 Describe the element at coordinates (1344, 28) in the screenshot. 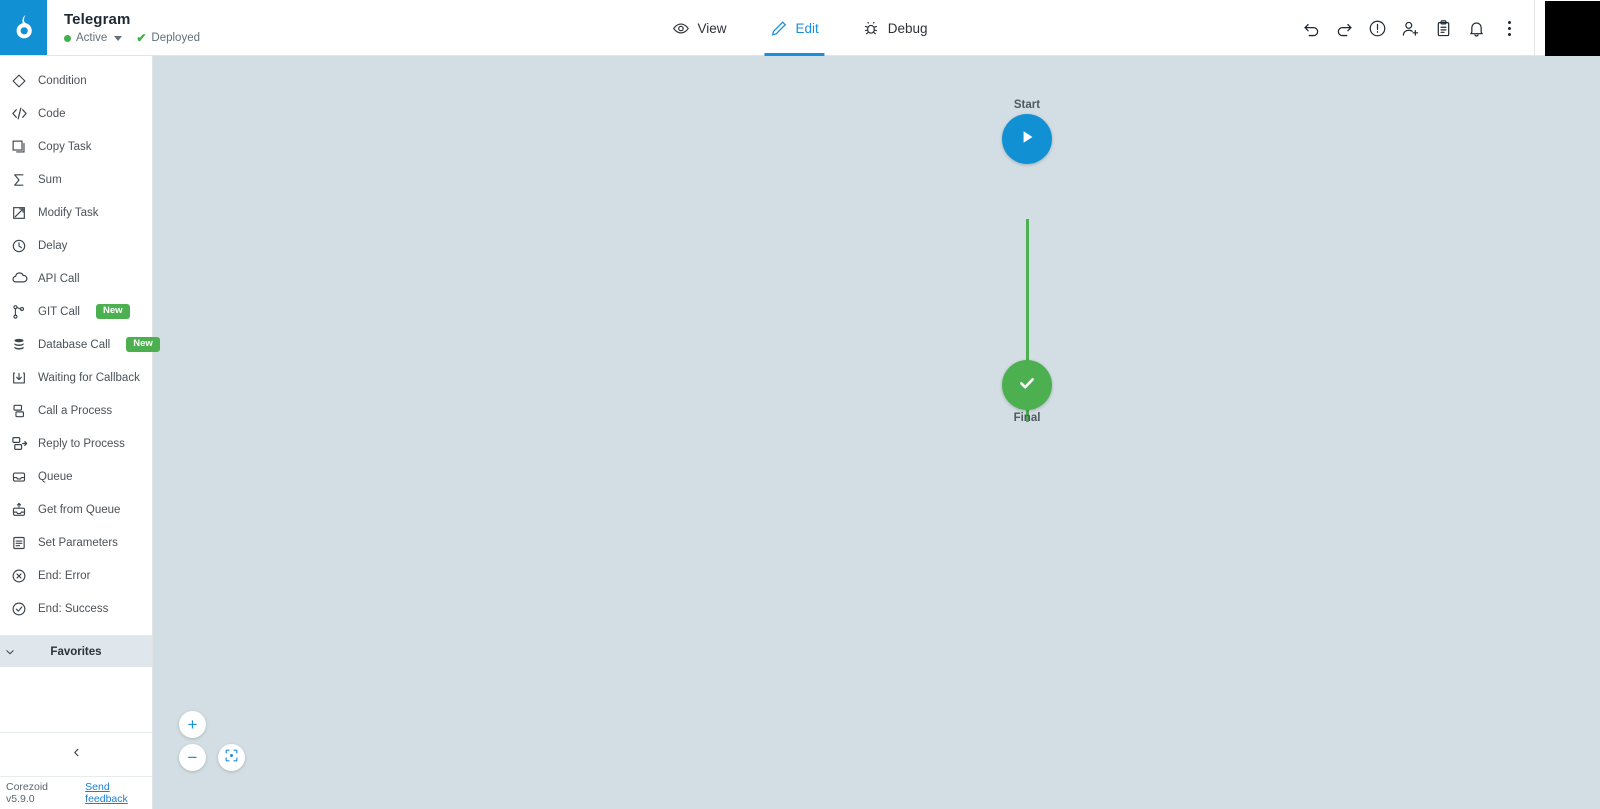

I see `redo-icon` at that location.